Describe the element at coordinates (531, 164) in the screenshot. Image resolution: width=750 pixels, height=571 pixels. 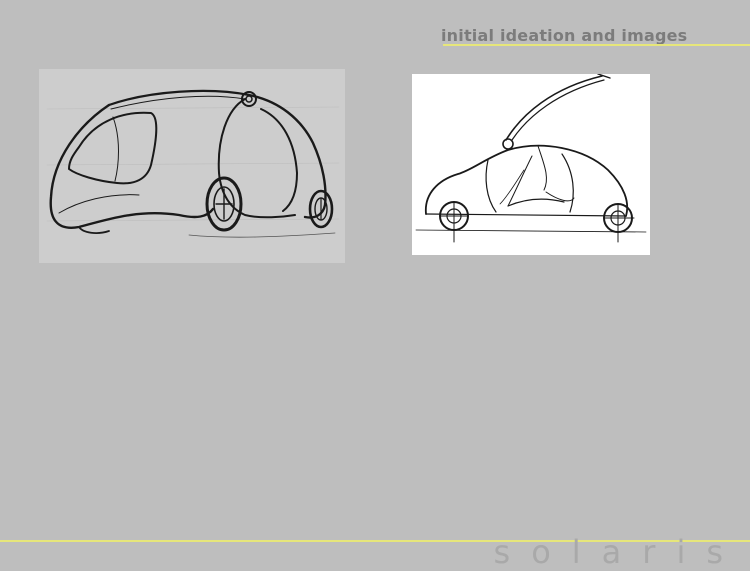
I see `car-sketch-side-view-open-canopy` at that location.